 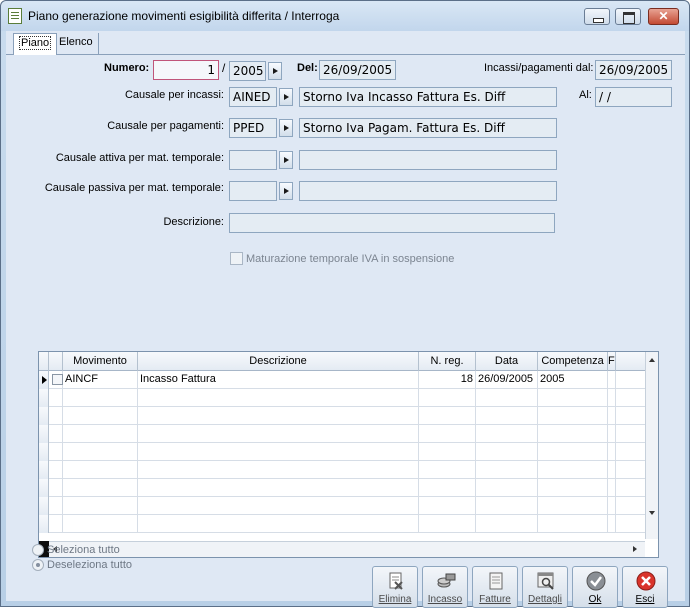 What do you see at coordinates (595, 587) in the screenshot?
I see `ok-button: Ok` at bounding box center [595, 587].